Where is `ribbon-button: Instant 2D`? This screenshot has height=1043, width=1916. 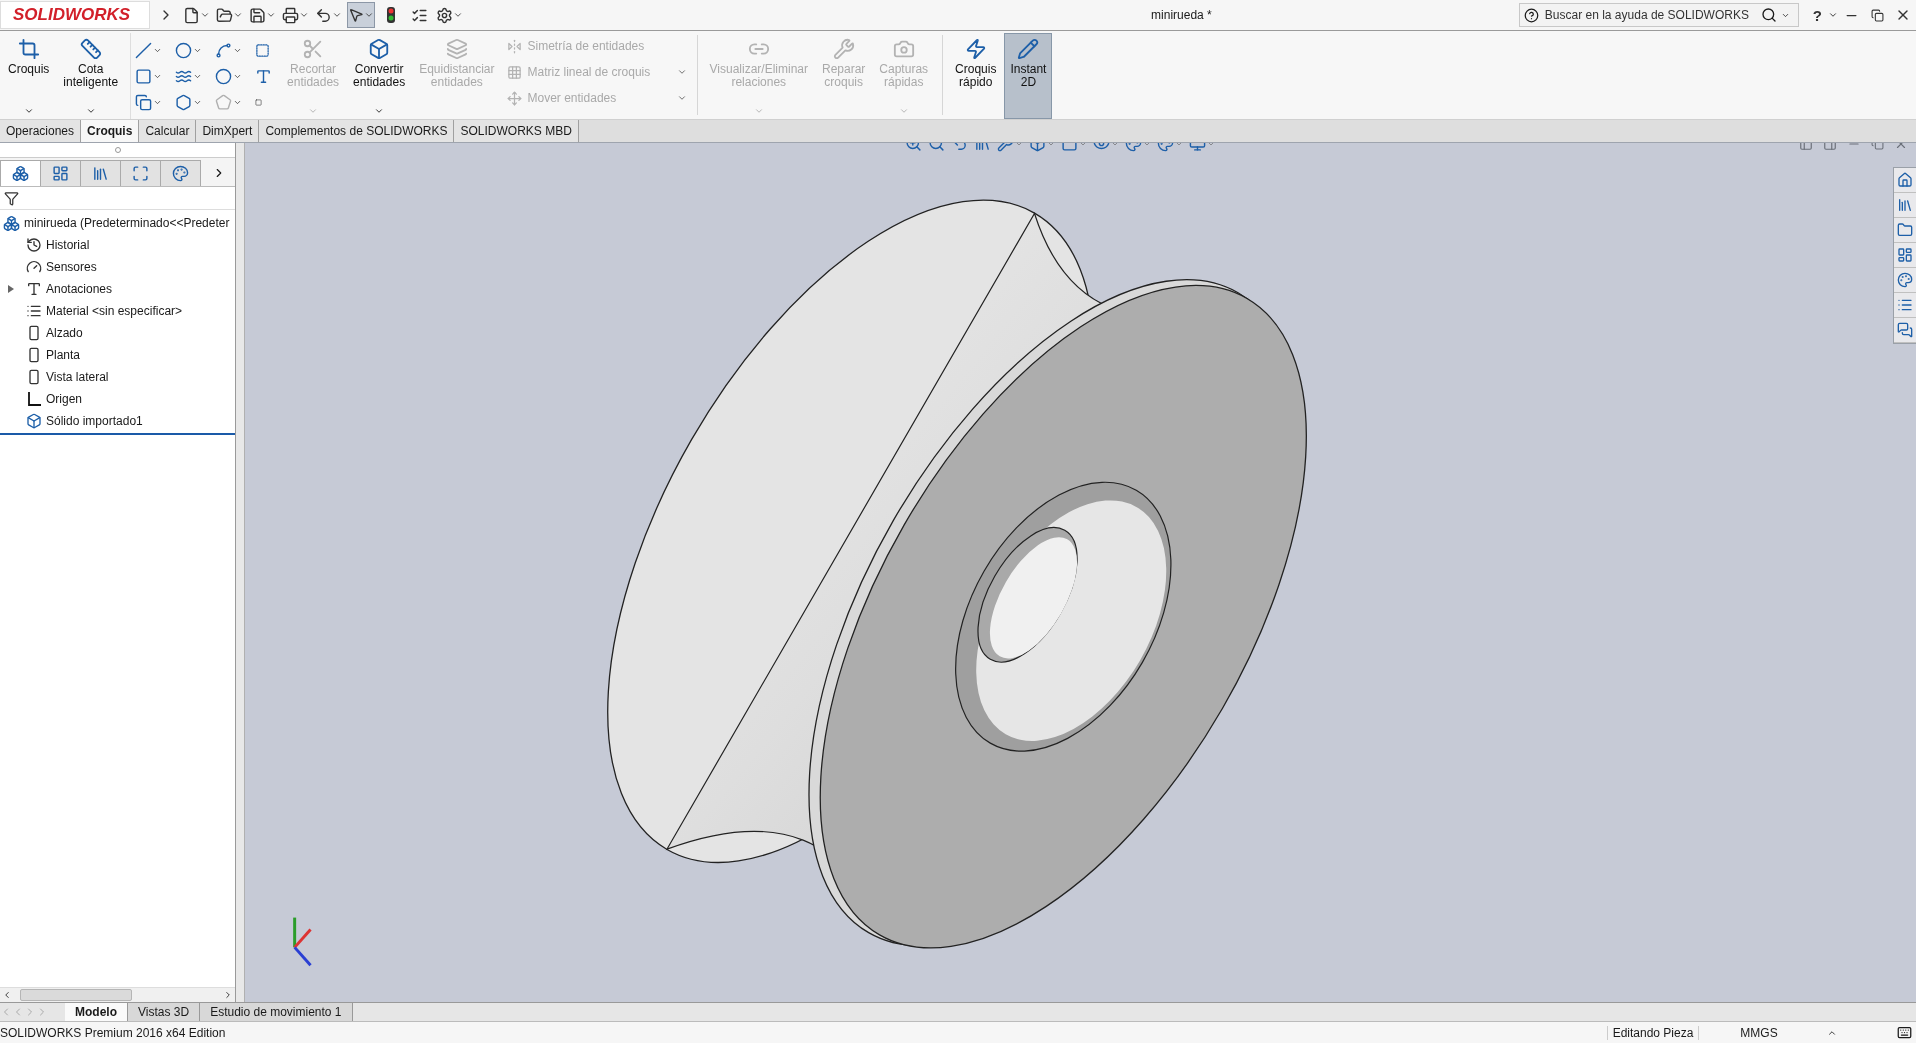 ribbon-button: Instant 2D is located at coordinates (1028, 76).